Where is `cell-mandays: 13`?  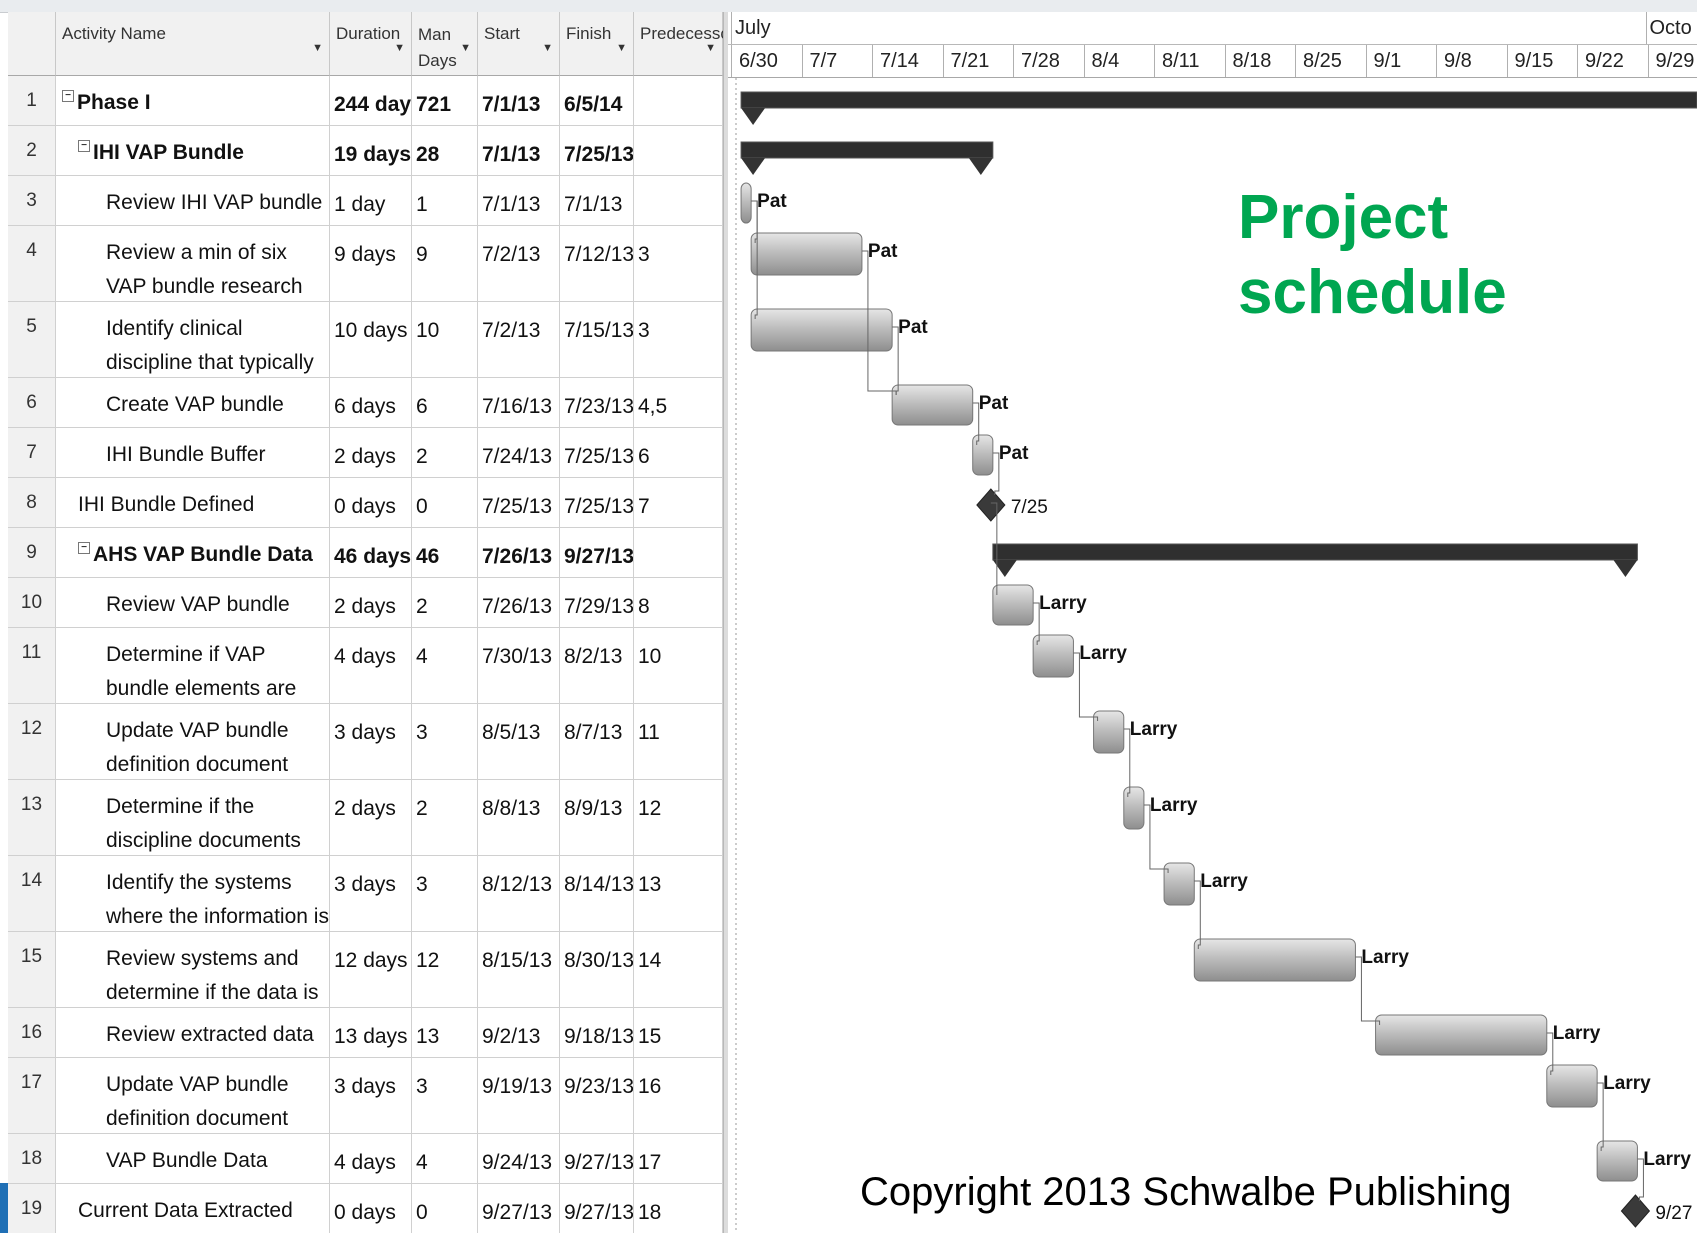 cell-mandays: 13 is located at coordinates (445, 1032).